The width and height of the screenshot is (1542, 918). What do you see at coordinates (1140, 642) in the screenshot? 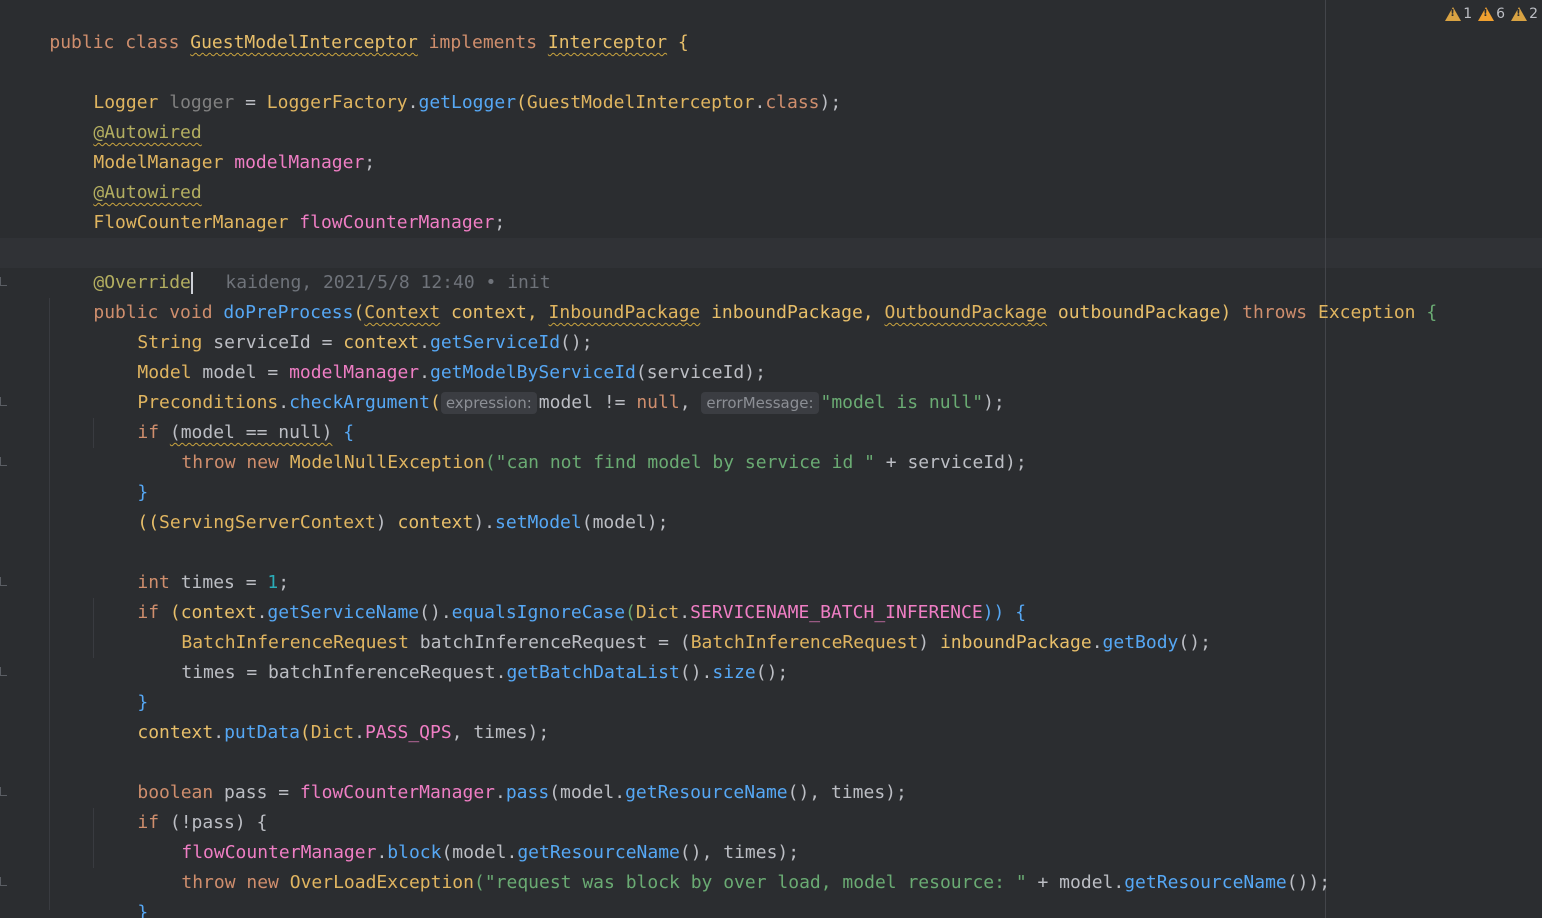
I see `method-call: getBody` at bounding box center [1140, 642].